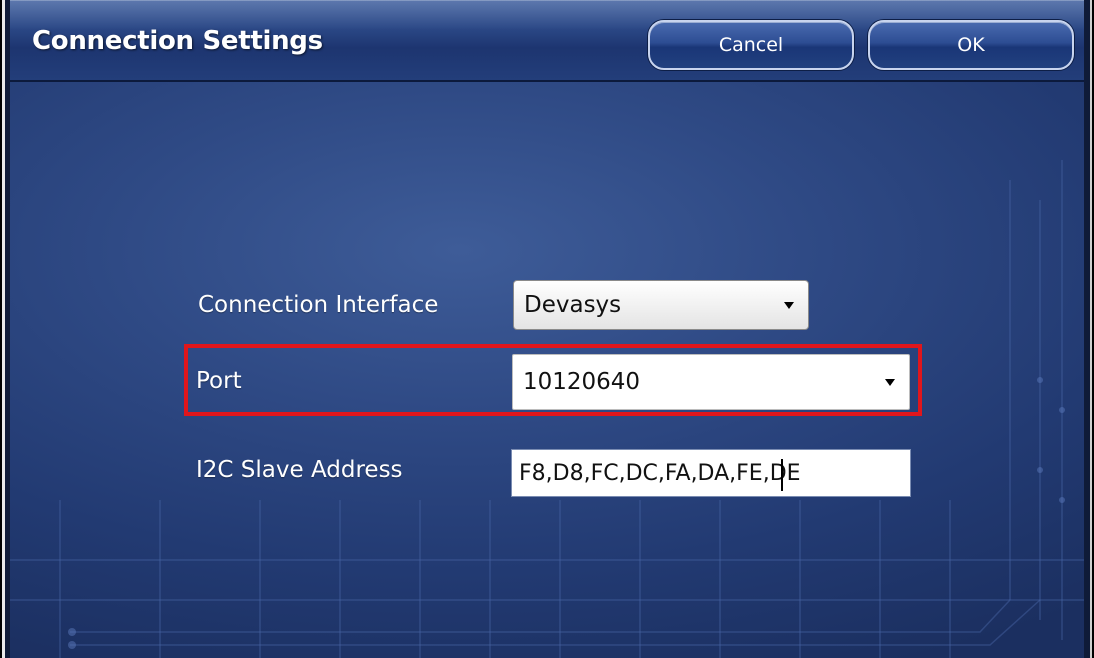 The image size is (1094, 658). What do you see at coordinates (751, 45) in the screenshot?
I see `cancel-button: Cancel` at bounding box center [751, 45].